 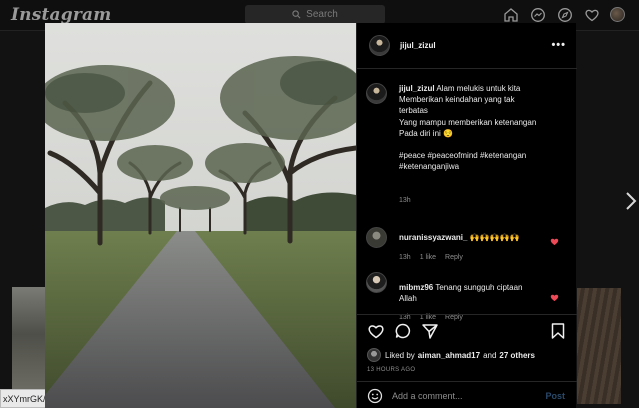 What do you see at coordinates (617, 14) in the screenshot?
I see `profile-avatar` at bounding box center [617, 14].